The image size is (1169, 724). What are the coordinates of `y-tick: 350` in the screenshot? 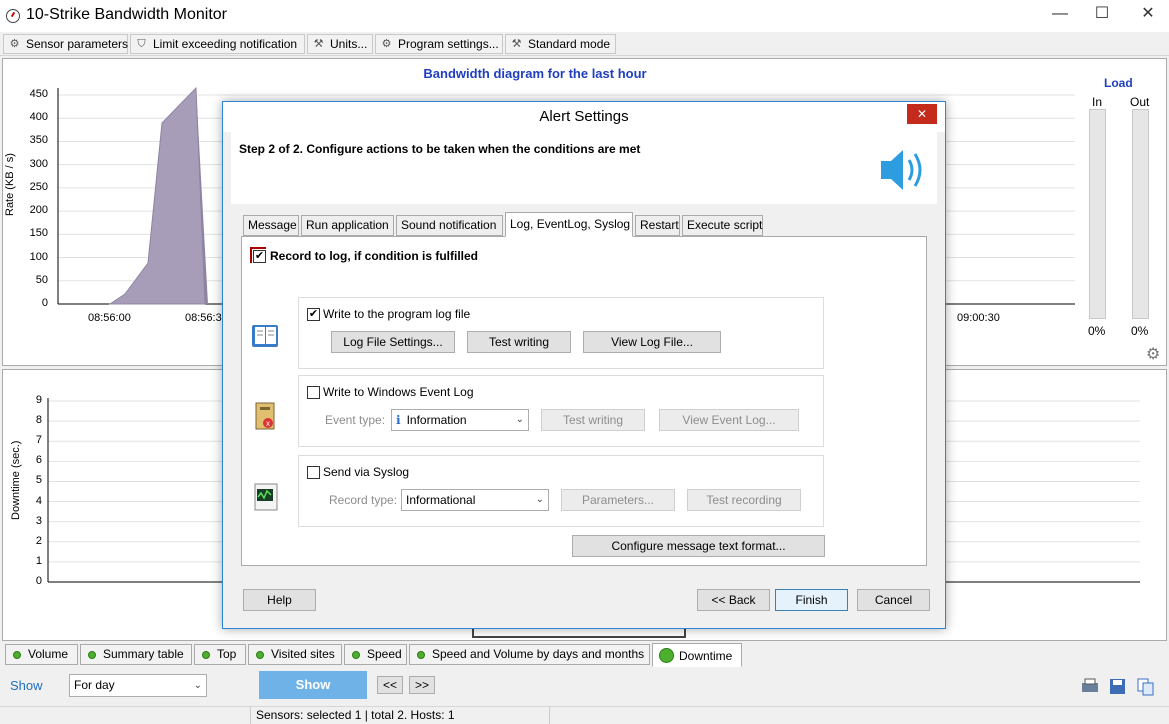 It's located at (38, 140).